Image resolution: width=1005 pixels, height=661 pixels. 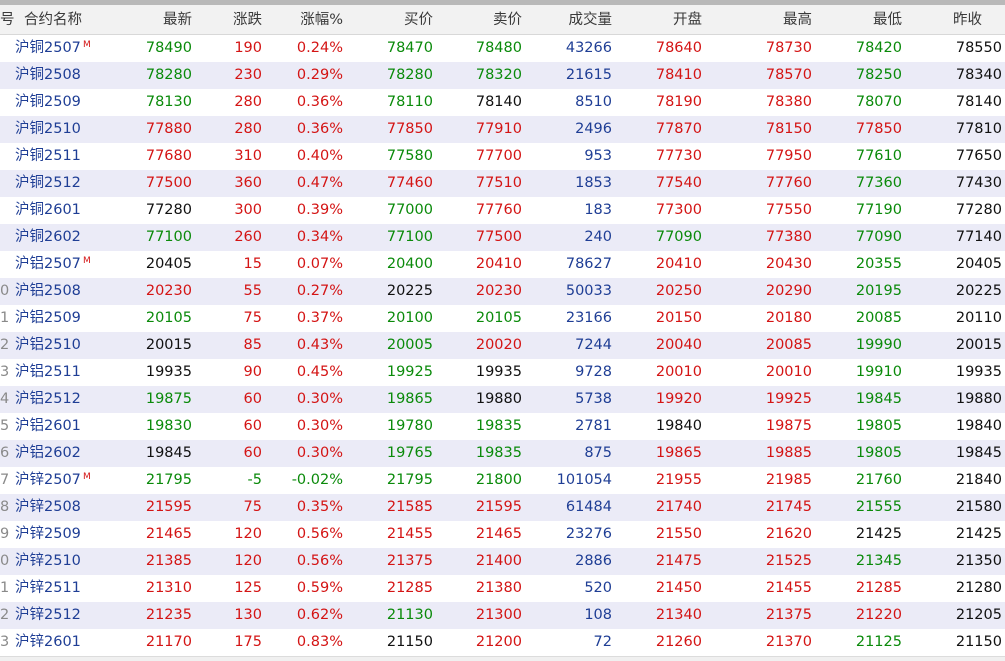 I want to click on ask-price: 77510, so click(x=498, y=183).